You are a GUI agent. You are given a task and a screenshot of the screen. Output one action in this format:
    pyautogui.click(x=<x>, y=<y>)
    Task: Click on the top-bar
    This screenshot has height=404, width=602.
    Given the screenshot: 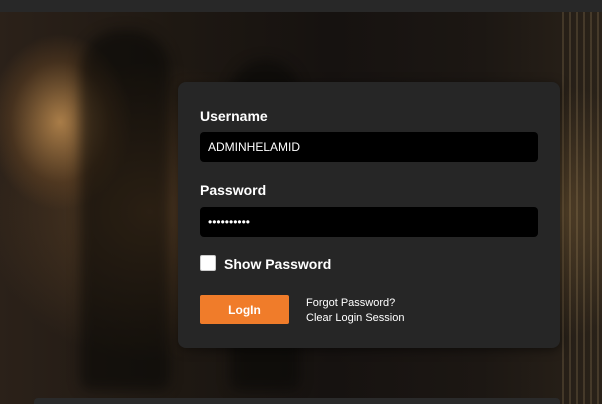 What is the action you would take?
    pyautogui.click(x=301, y=6)
    